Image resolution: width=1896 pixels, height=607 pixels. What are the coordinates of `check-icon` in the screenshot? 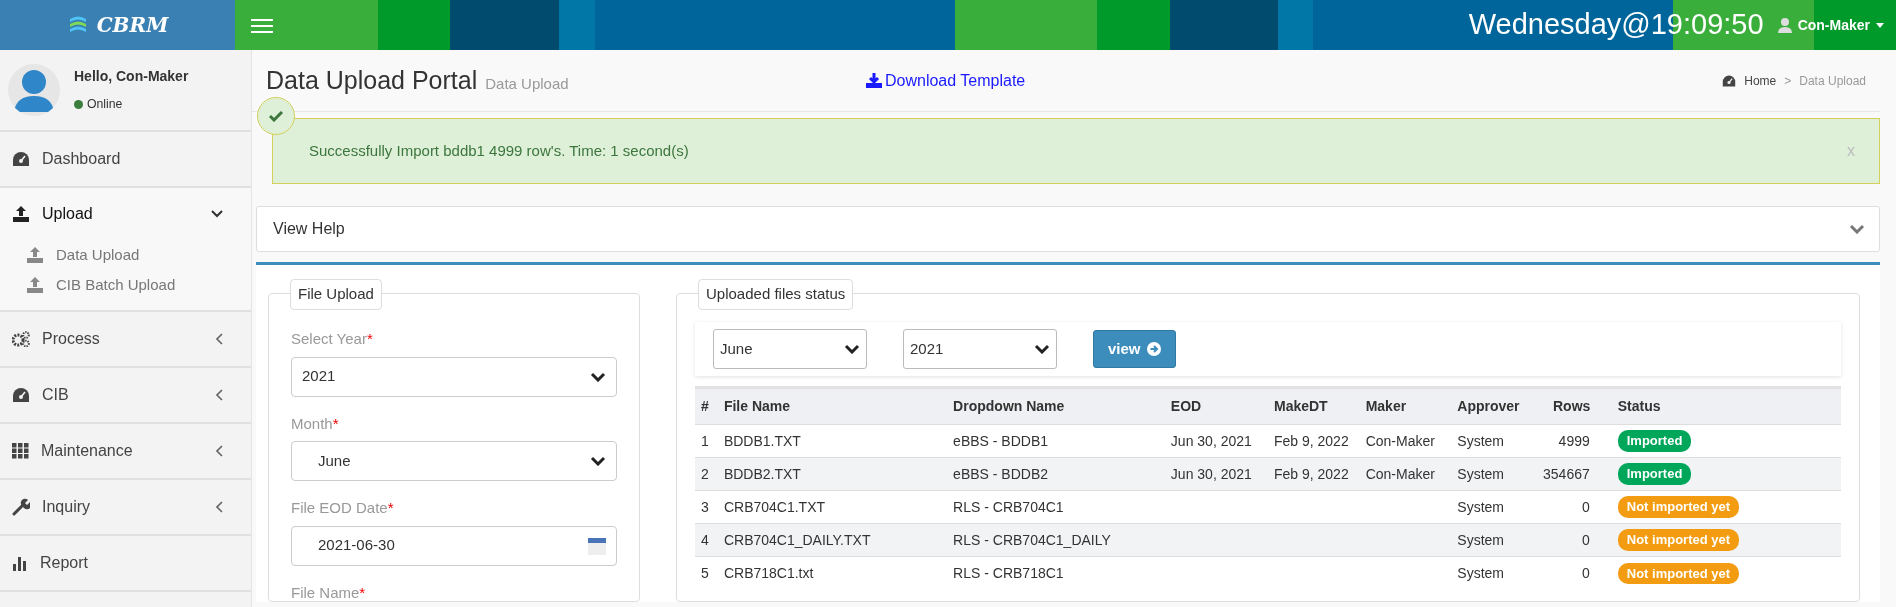 It's located at (276, 116).